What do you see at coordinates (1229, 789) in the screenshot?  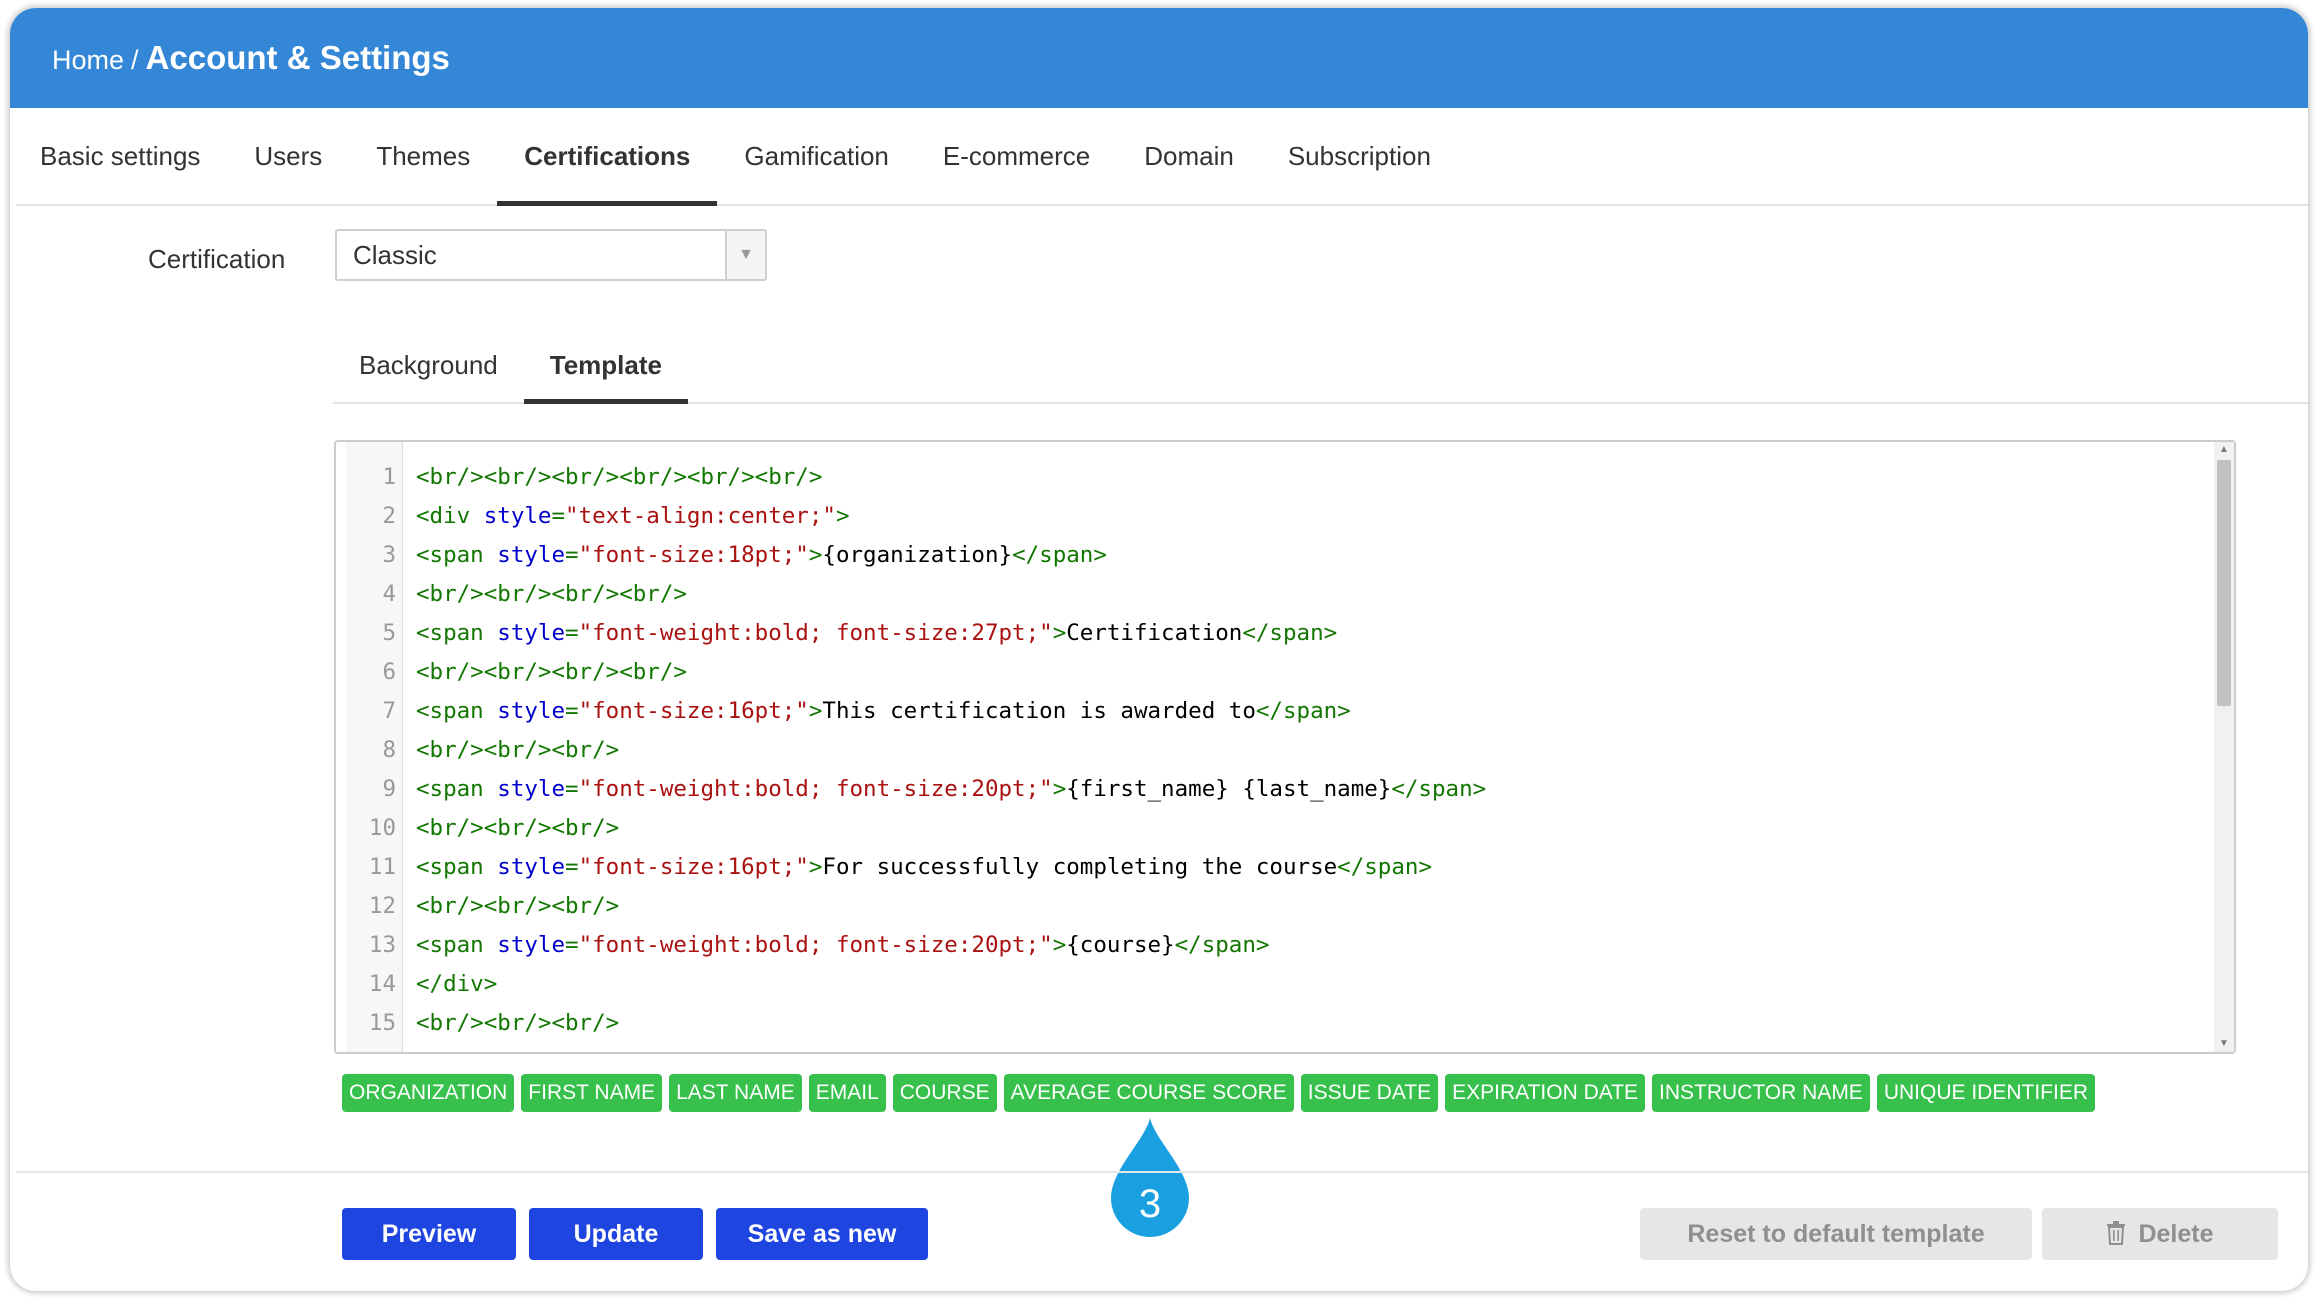 I see `code-token: {first_name} {last_name}` at bounding box center [1229, 789].